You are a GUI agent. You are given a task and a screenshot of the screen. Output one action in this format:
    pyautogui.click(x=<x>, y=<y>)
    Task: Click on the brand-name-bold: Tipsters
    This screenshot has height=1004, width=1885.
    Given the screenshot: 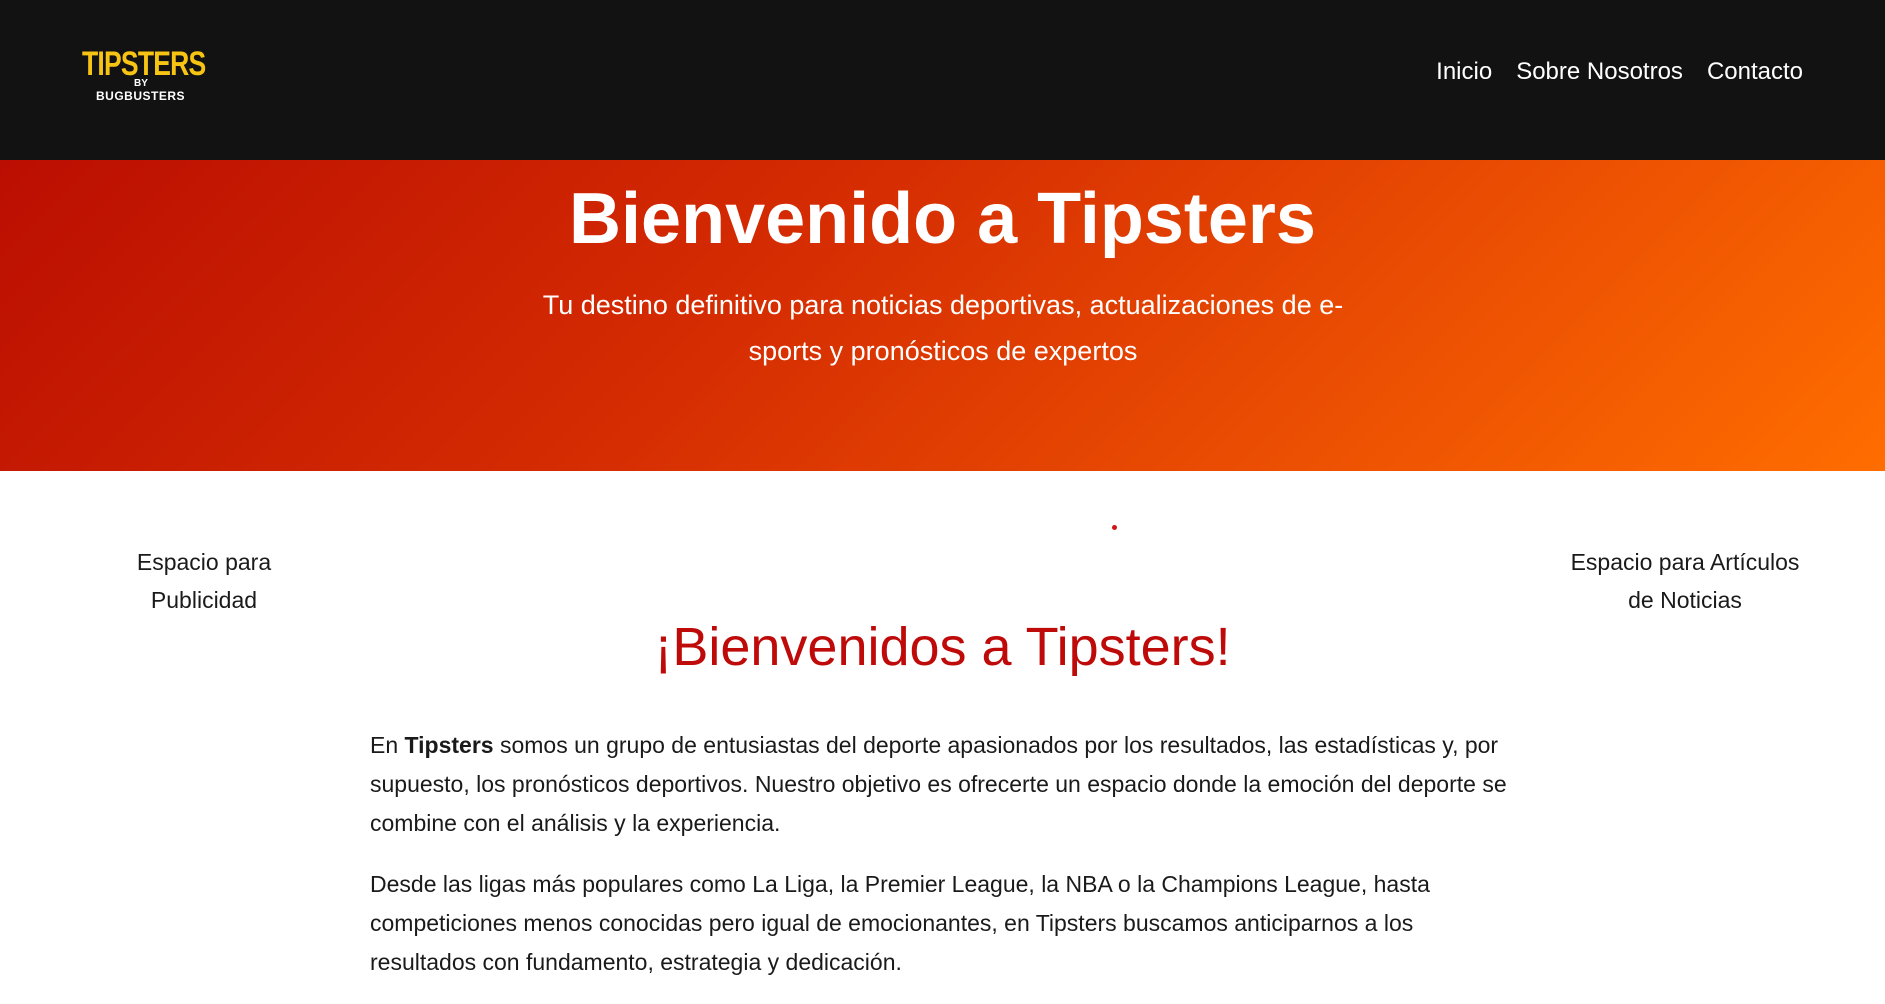 What is the action you would take?
    pyautogui.click(x=449, y=745)
    